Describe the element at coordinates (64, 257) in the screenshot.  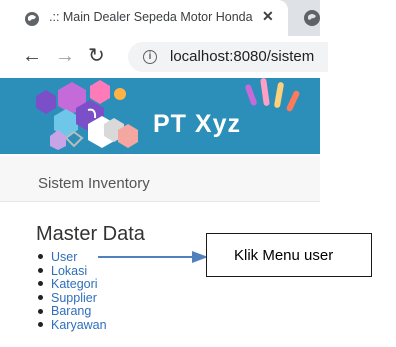
I see `menu-link-user: User` at that location.